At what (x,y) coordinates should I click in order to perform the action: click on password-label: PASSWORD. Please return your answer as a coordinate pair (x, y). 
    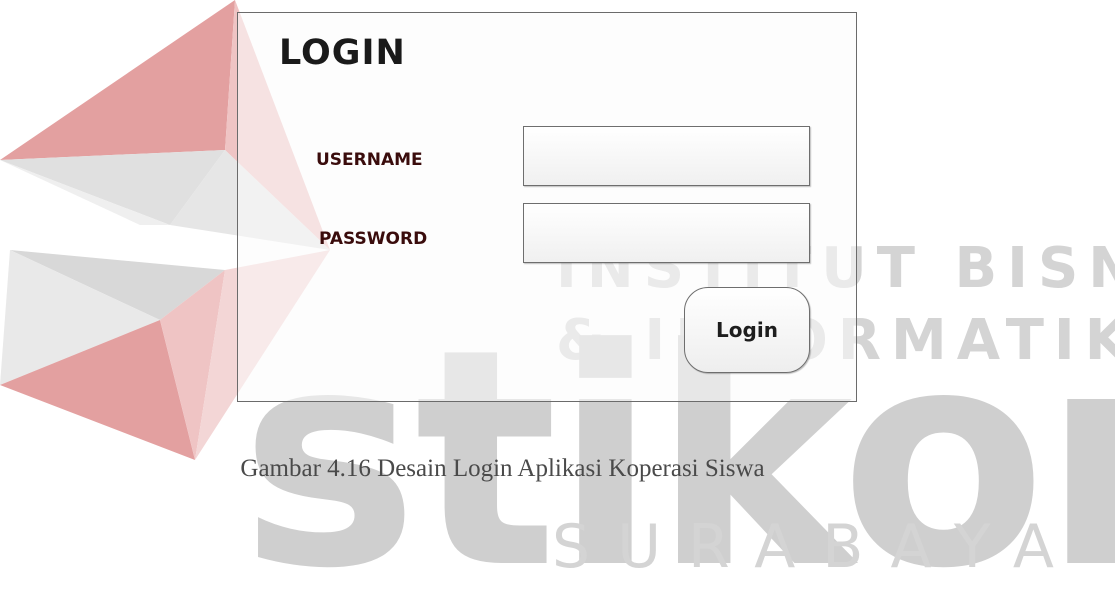
    Looking at the image, I should click on (373, 239).